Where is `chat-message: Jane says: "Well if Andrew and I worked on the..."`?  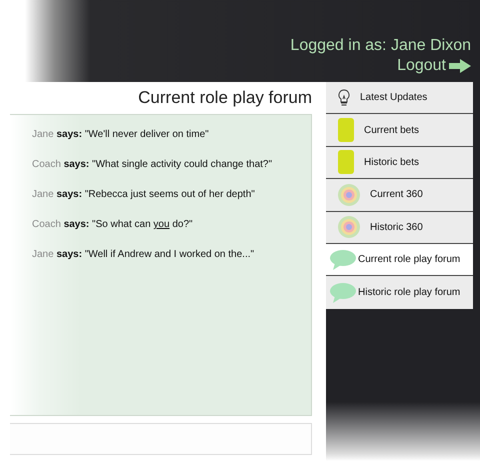
chat-message: Jane says: "Well if Andrew and I worked on the..." is located at coordinates (144, 255).